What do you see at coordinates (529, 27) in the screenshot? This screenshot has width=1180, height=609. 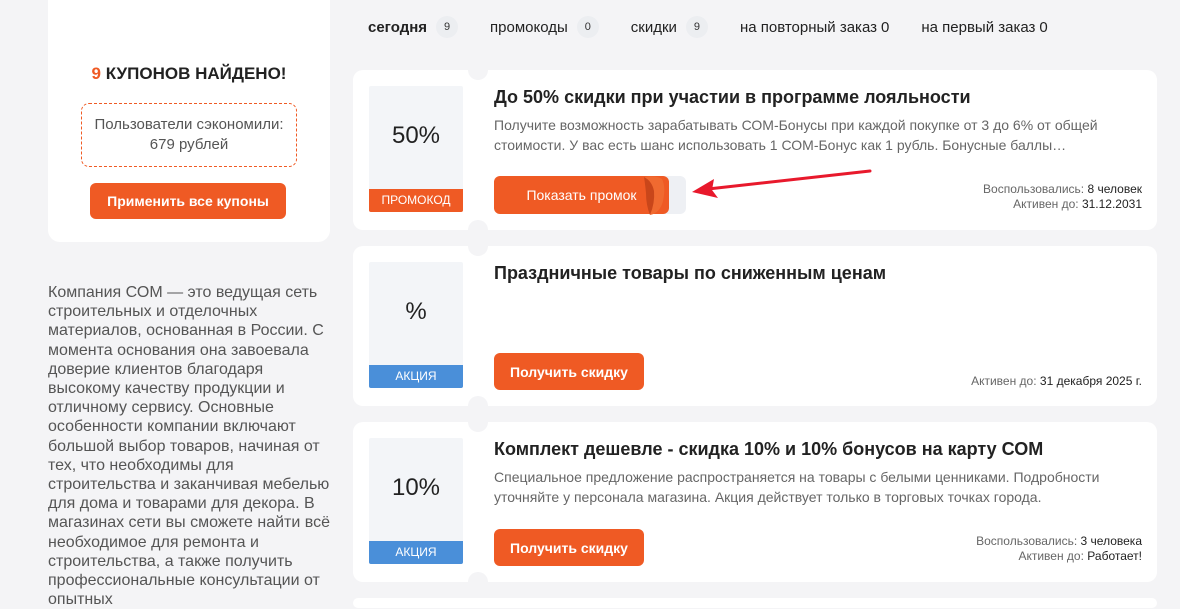 I see `tab-label: промокоды` at bounding box center [529, 27].